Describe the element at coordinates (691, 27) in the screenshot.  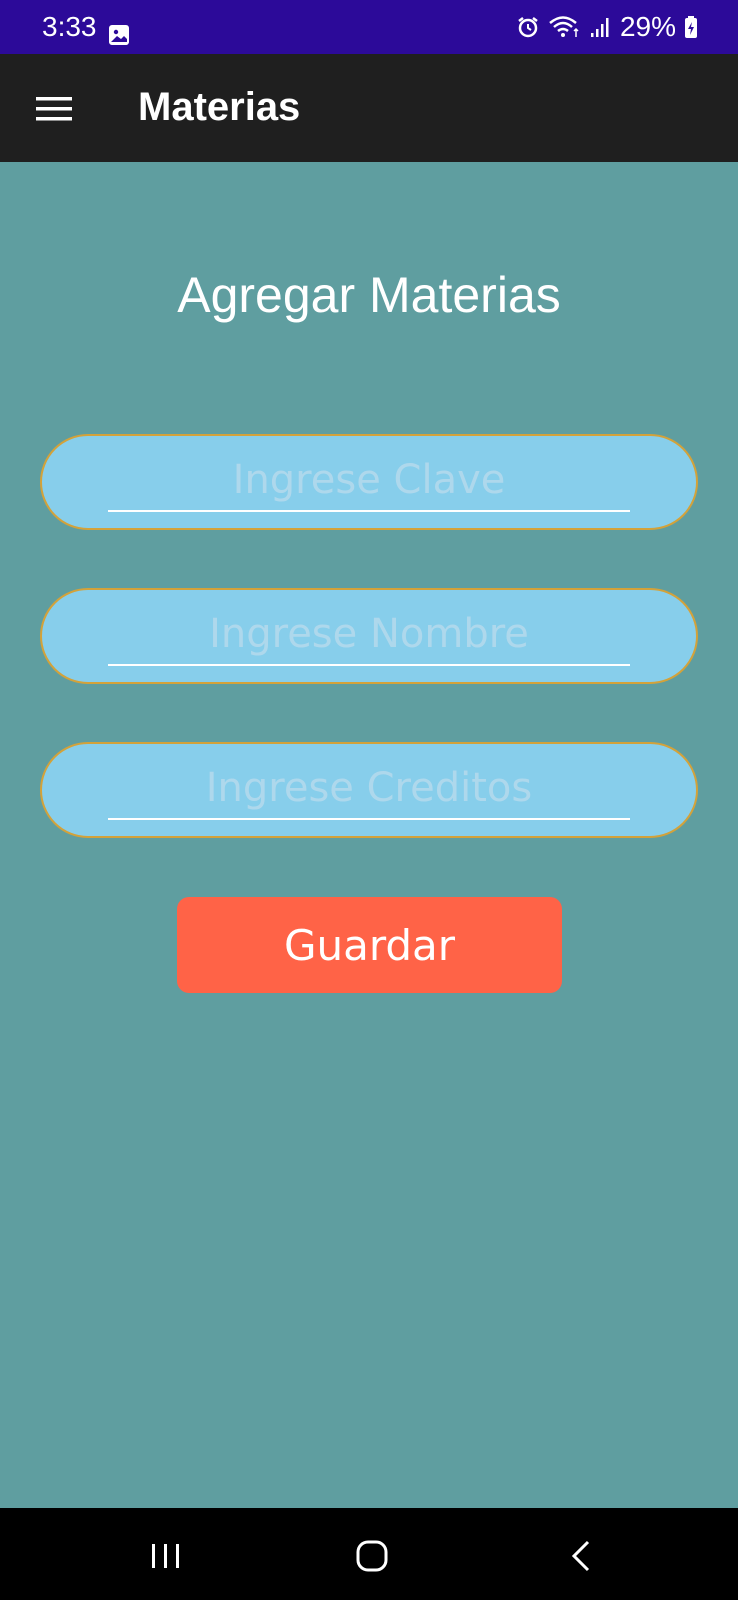
I see `battery-icon` at that location.